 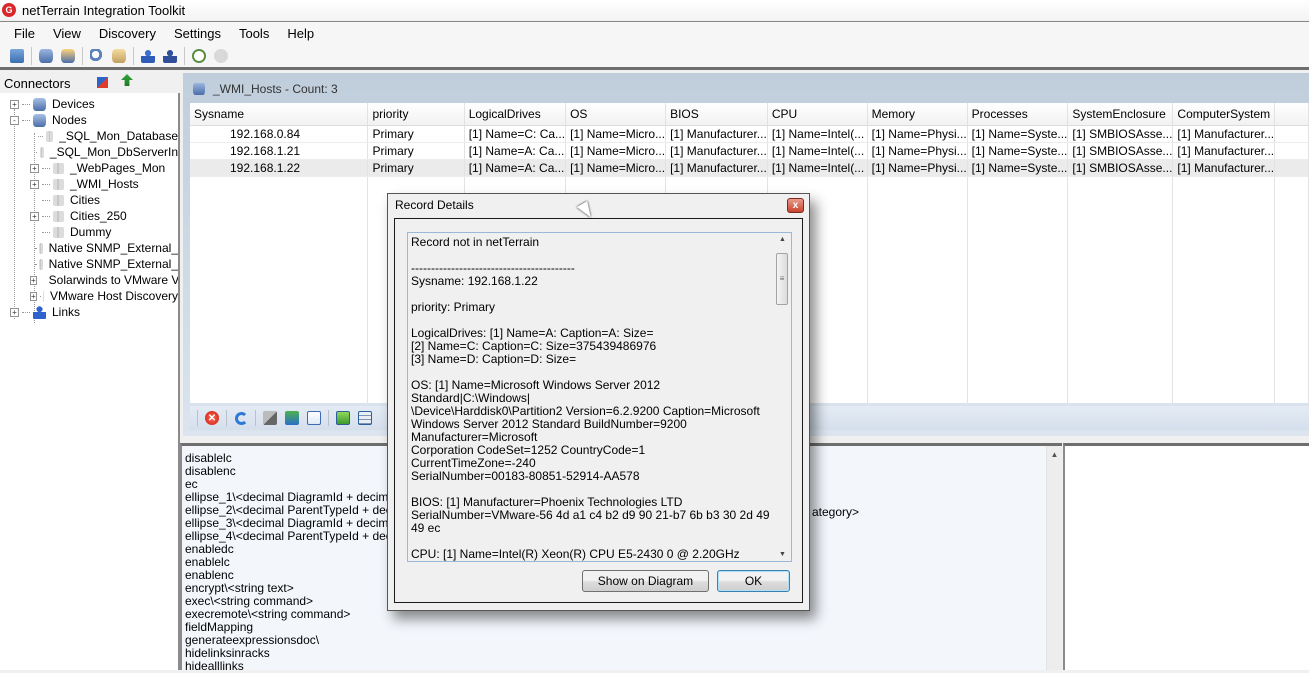 What do you see at coordinates (89, 184) in the screenshot?
I see `tree-item: + _WMI_Hosts` at bounding box center [89, 184].